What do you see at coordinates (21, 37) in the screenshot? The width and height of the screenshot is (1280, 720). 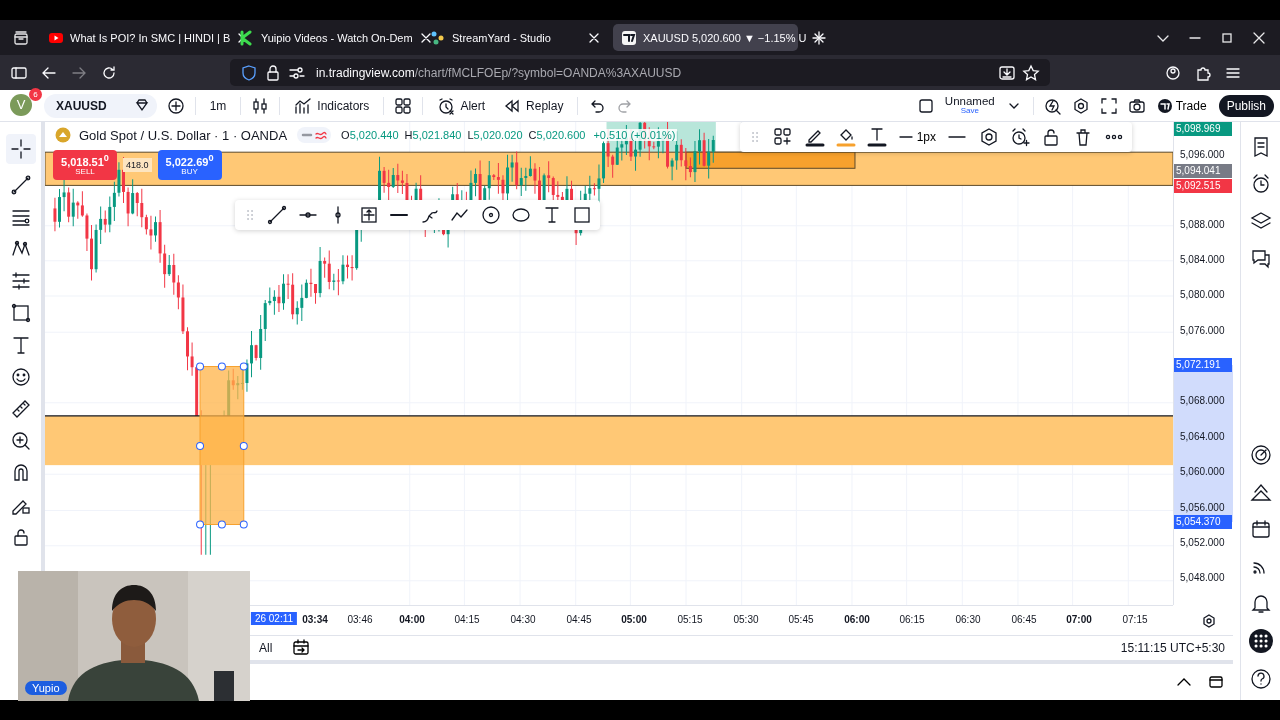 I see `tab-list-icon` at bounding box center [21, 37].